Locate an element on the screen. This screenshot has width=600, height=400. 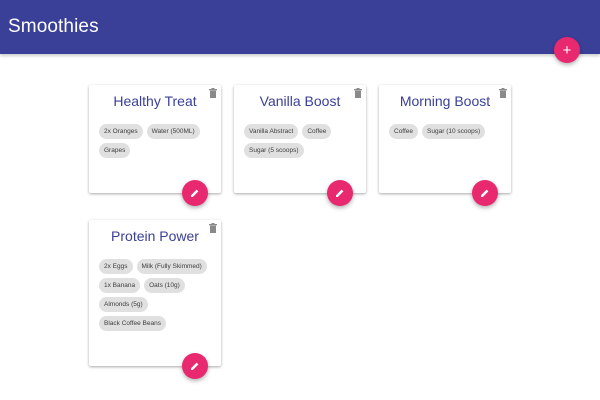
ingredient-list: 2x Oranges Water (500ML) Grapes is located at coordinates (157, 141).